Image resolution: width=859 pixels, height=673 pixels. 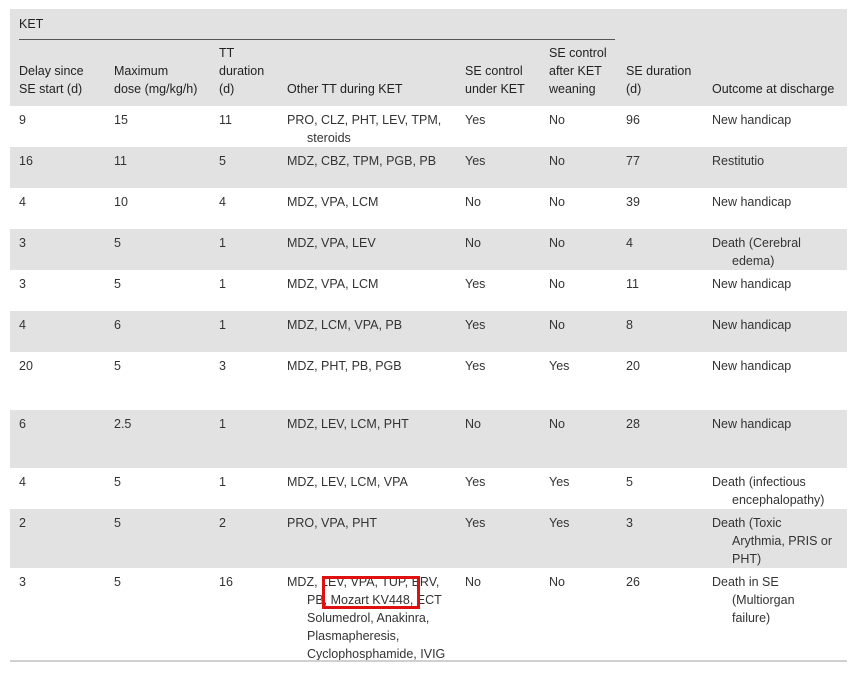 I want to click on cell-line: MDZ, PHT, PB, PGB, so click(x=344, y=366).